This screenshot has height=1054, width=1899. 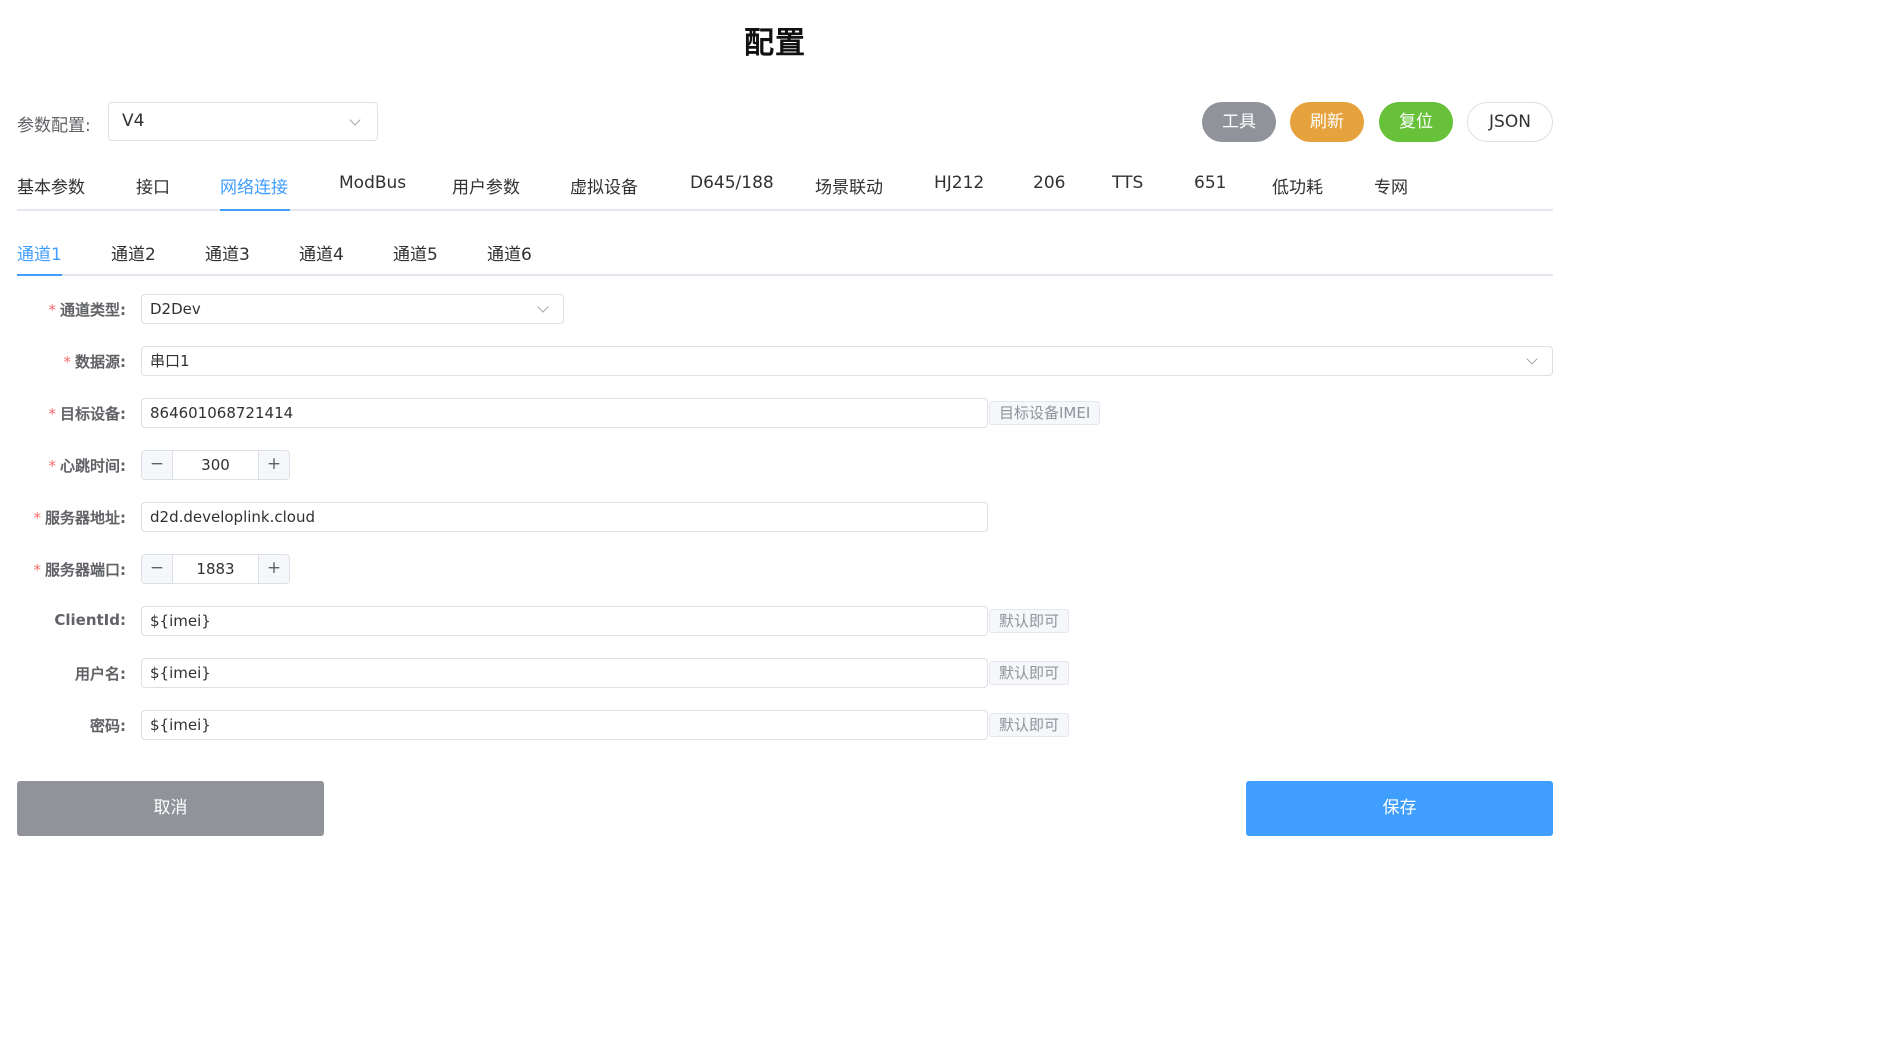 What do you see at coordinates (1210, 183) in the screenshot?
I see `tab-651: 651` at bounding box center [1210, 183].